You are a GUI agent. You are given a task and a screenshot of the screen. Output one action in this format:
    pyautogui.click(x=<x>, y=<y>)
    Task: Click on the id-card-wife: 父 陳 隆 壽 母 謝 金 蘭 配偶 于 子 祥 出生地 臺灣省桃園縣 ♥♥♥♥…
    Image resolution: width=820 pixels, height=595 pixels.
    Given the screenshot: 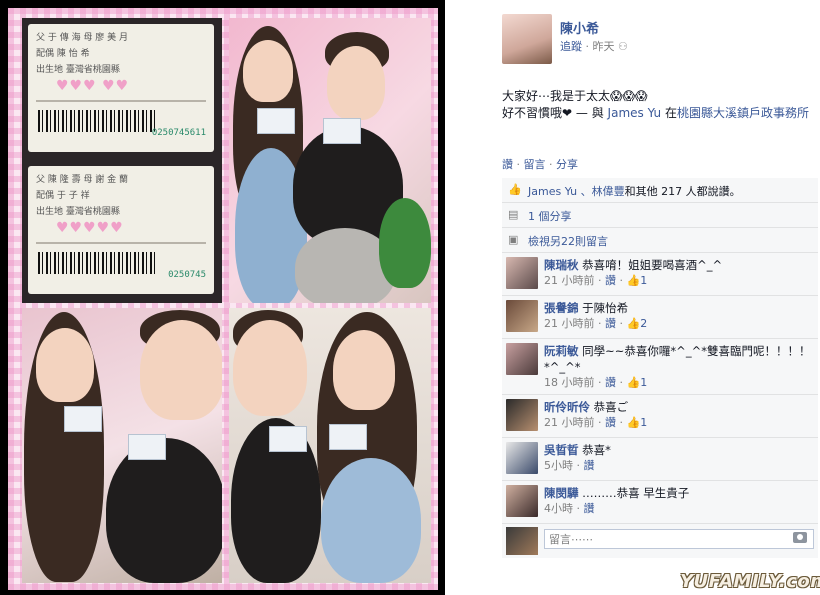 What is the action you would take?
    pyautogui.click(x=121, y=230)
    